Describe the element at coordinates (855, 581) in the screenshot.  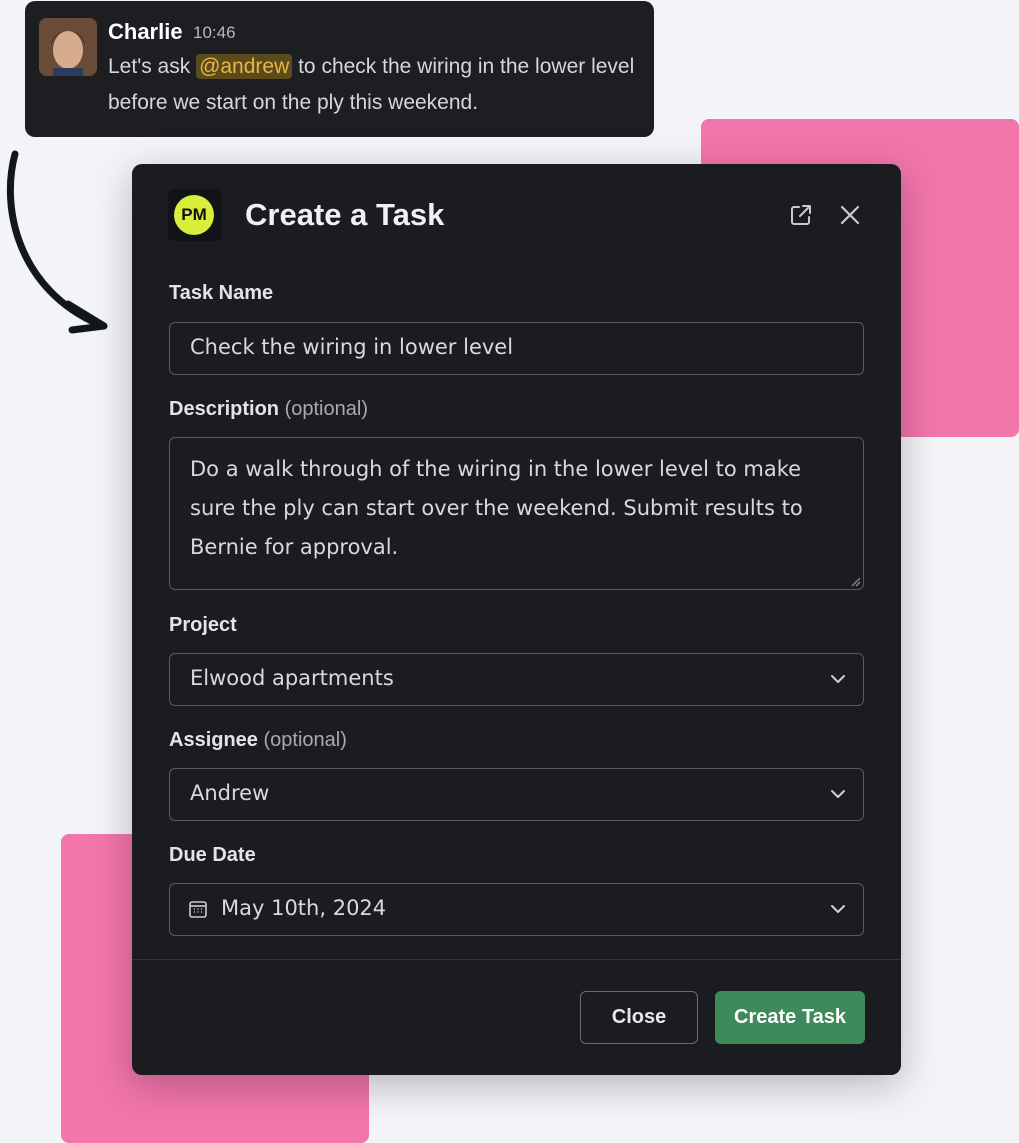
I see `resize-handle-icon` at that location.